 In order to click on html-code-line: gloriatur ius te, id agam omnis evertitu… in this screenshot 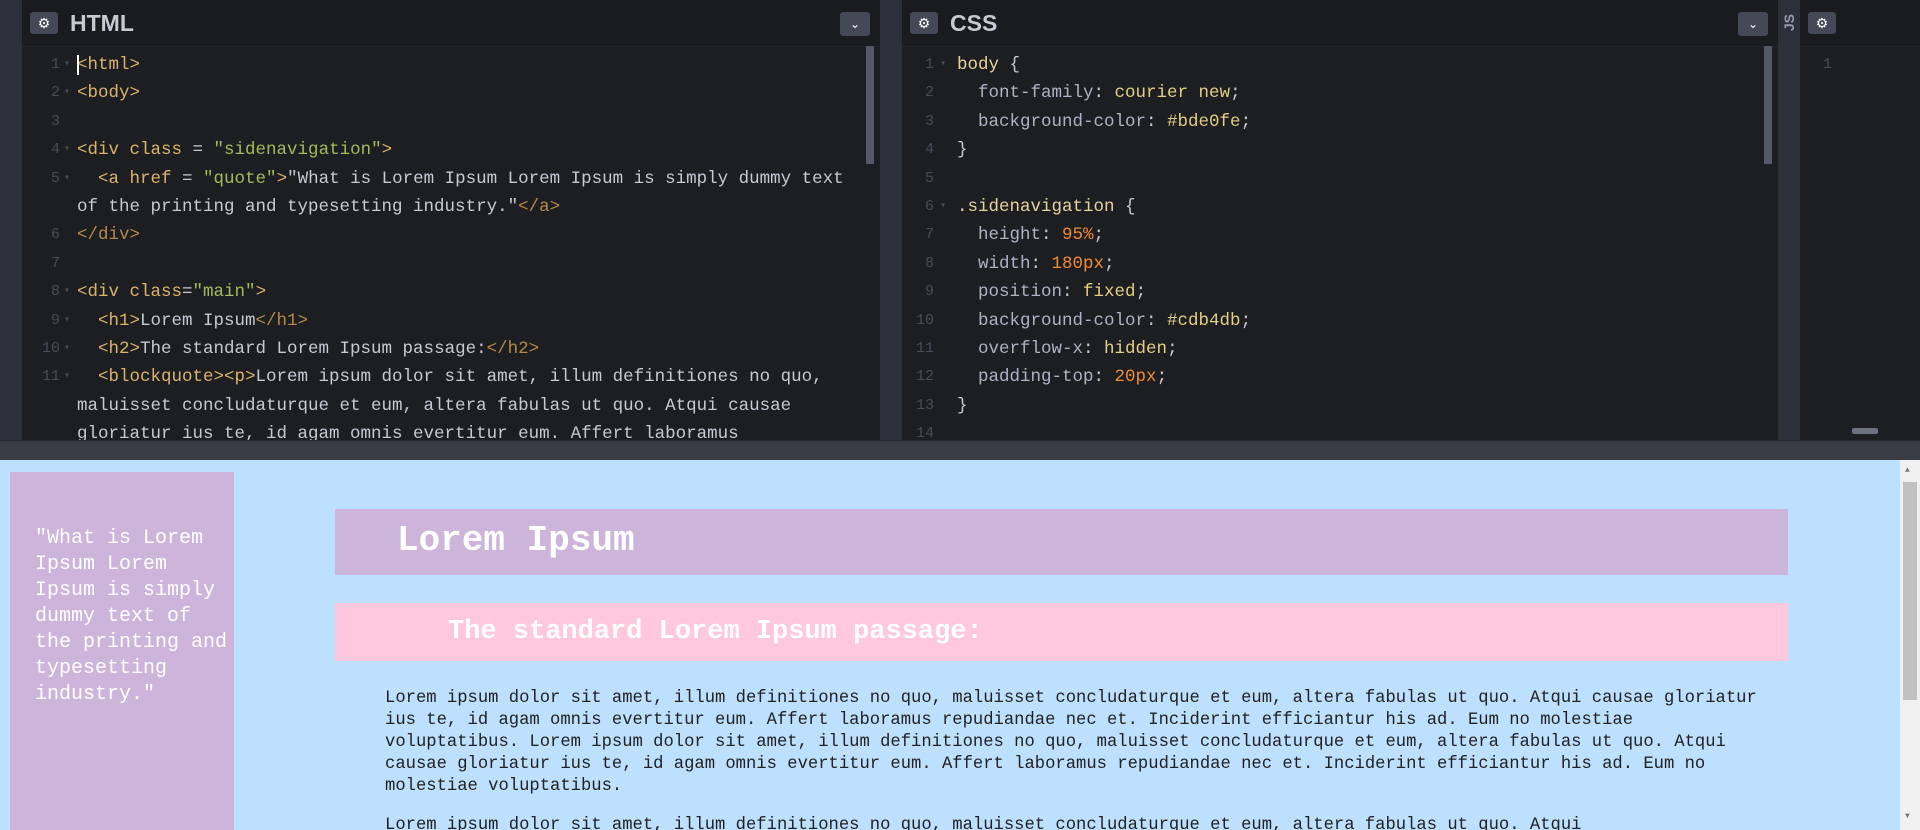, I will do `click(408, 430)`.